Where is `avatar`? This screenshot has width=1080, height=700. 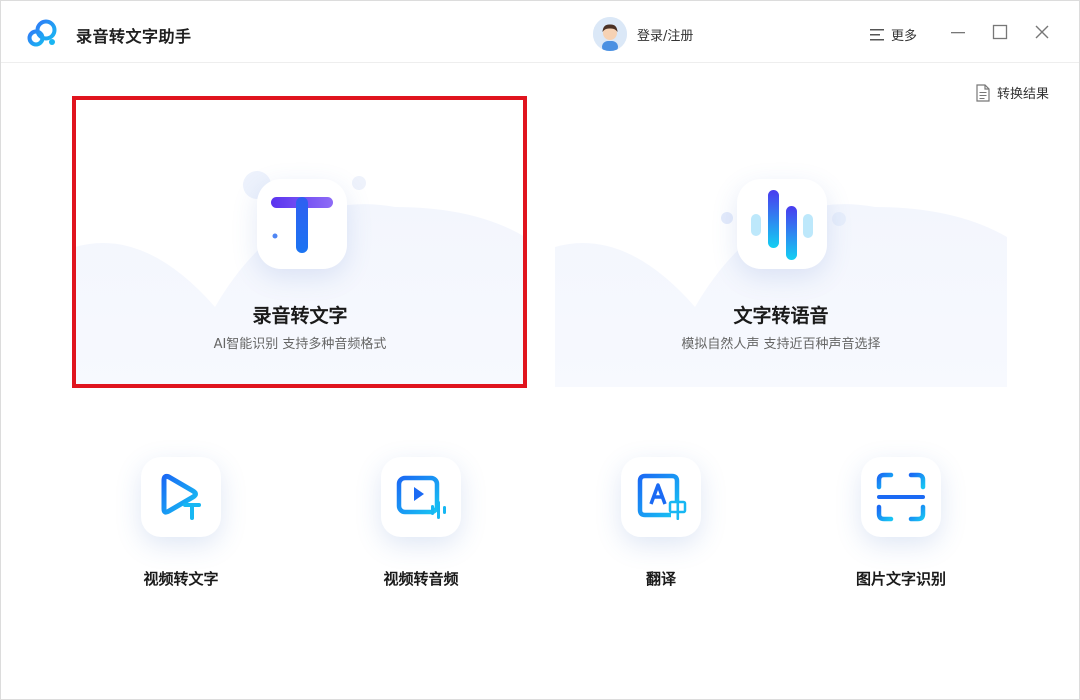 avatar is located at coordinates (610, 34).